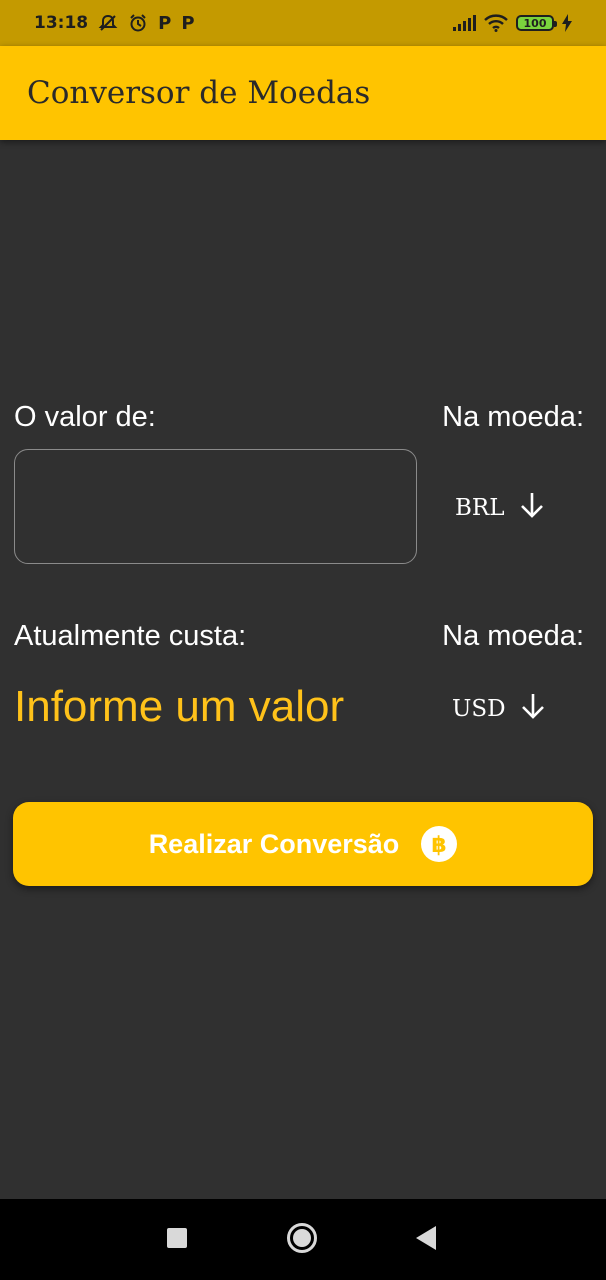 The height and width of the screenshot is (1280, 606). What do you see at coordinates (464, 23) in the screenshot?
I see `signal-icon` at bounding box center [464, 23].